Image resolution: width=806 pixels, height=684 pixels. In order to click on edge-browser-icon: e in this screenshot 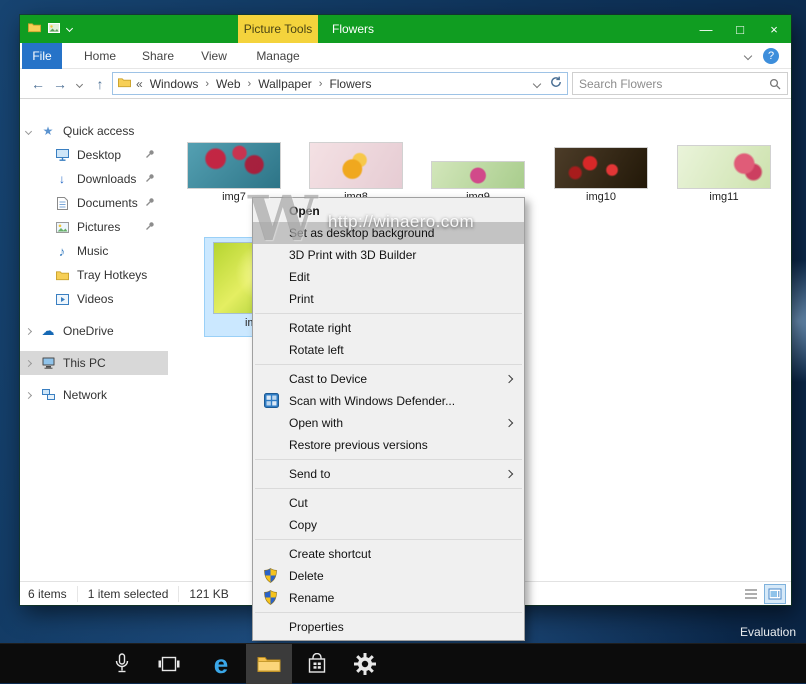, I will do `click(221, 664)`.